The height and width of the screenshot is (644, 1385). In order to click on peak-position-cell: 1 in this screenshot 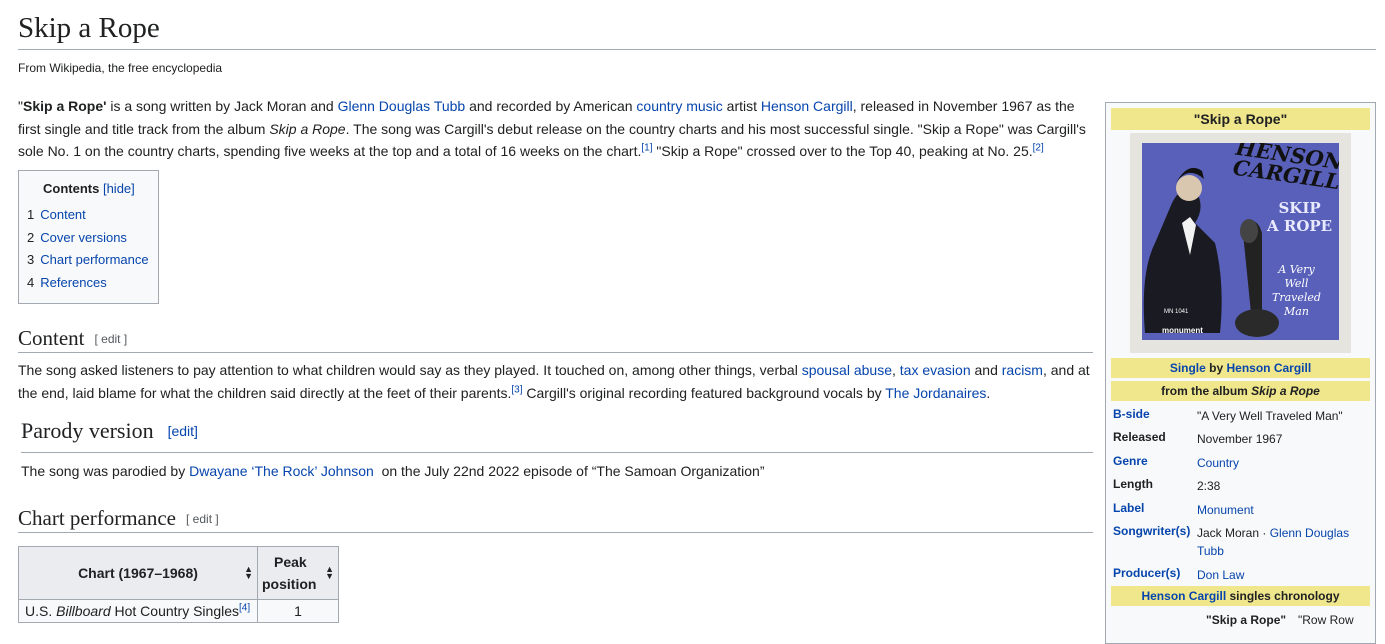, I will do `click(298, 611)`.